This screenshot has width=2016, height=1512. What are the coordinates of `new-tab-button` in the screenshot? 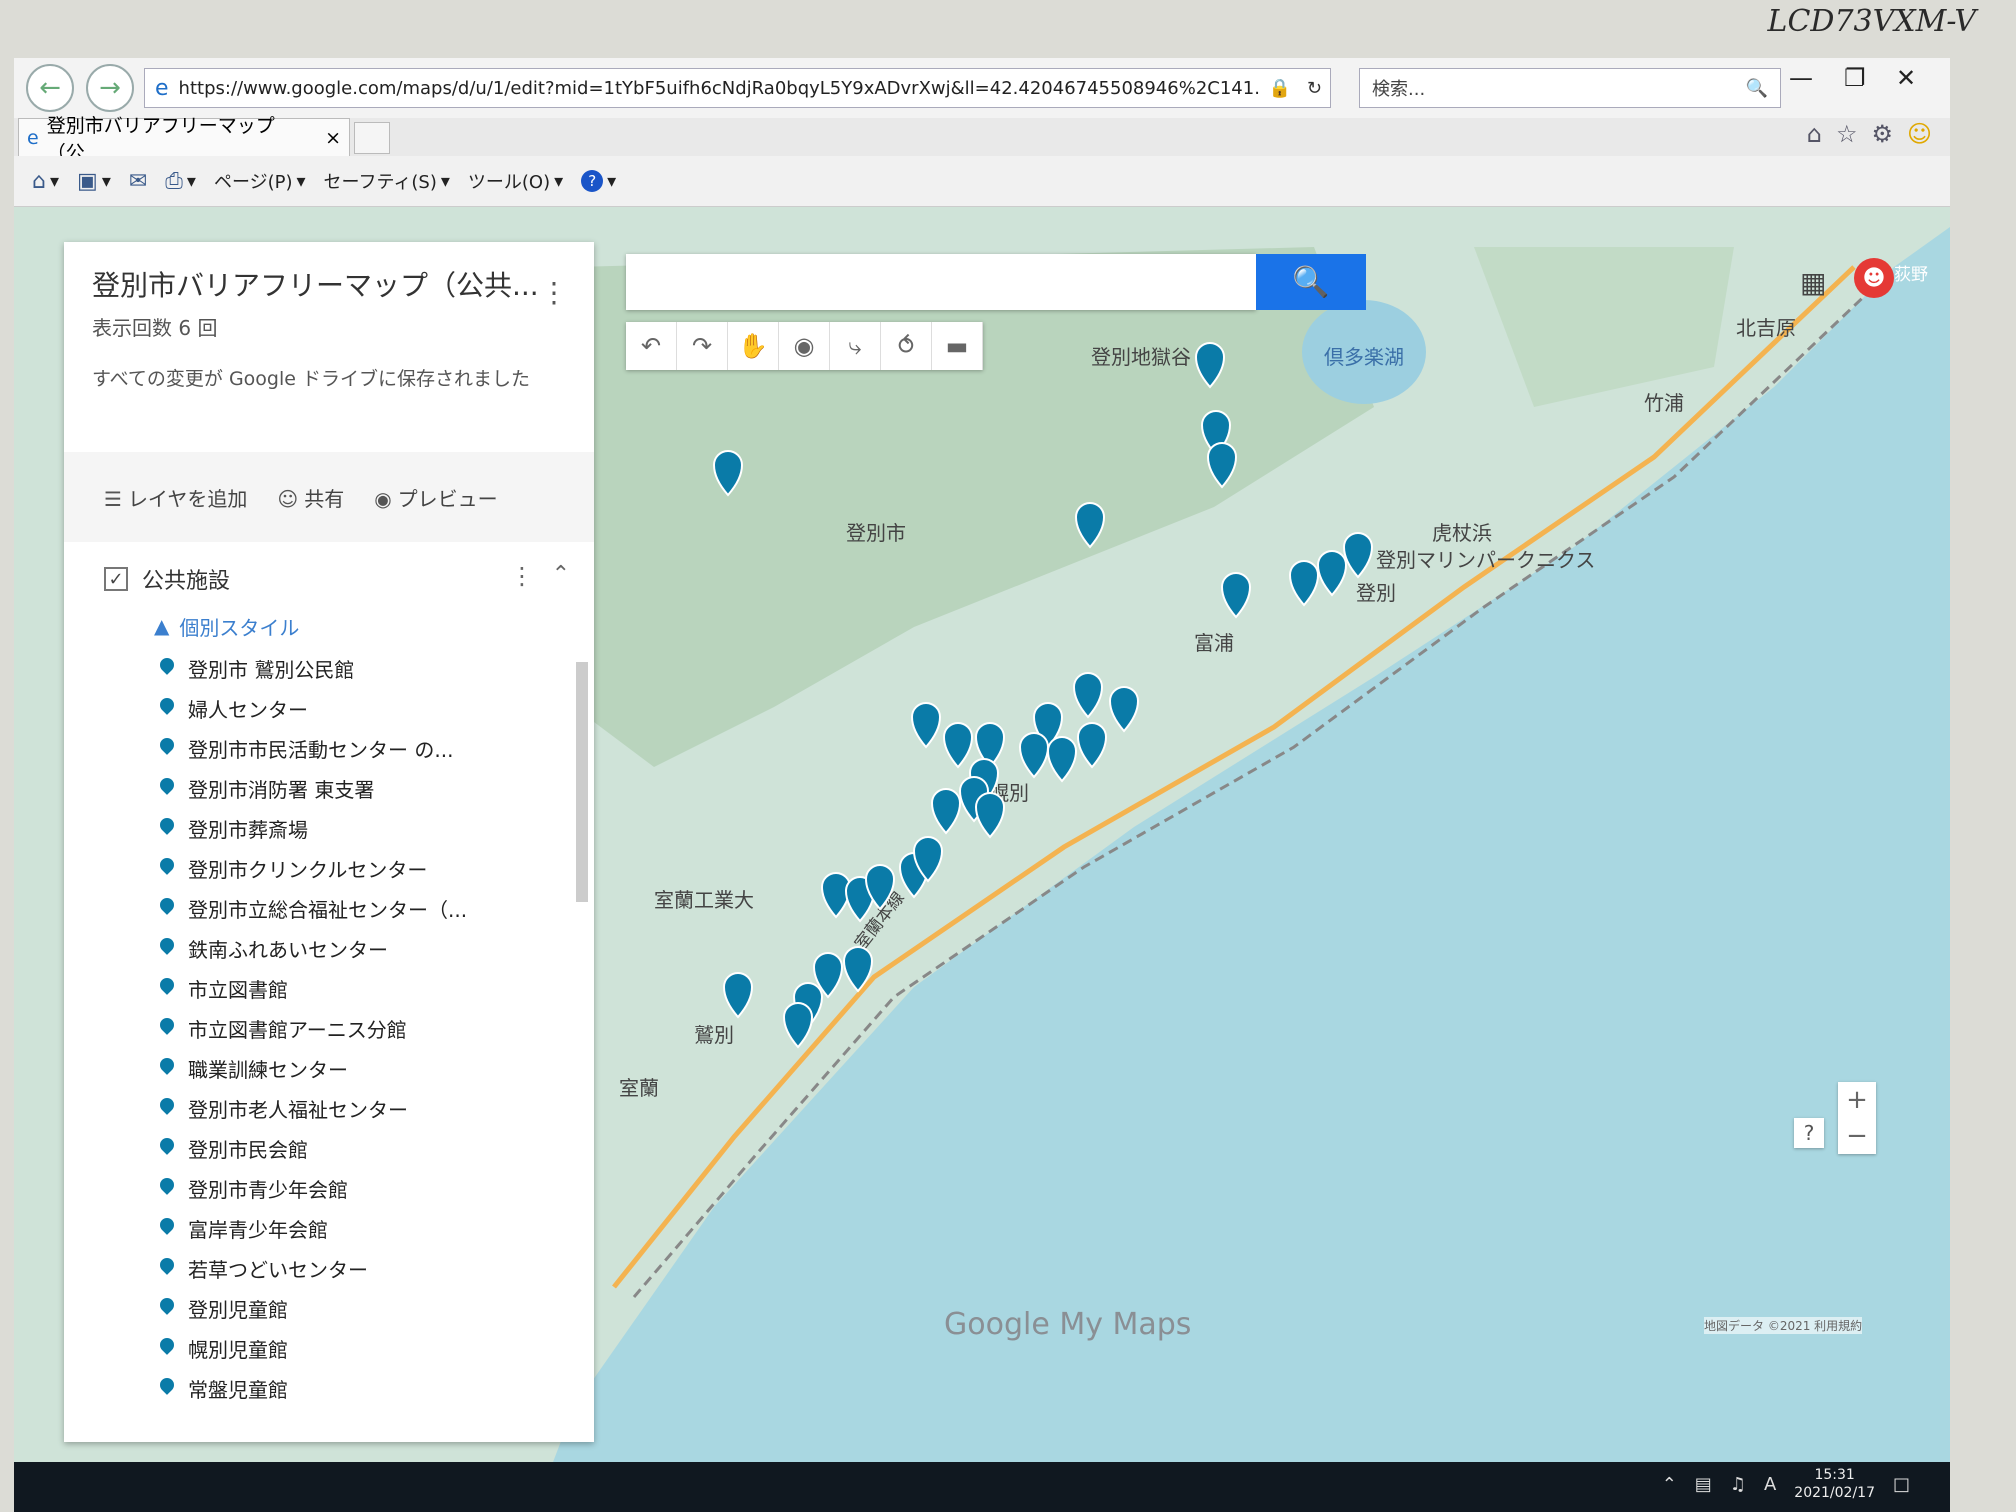 It's located at (372, 138).